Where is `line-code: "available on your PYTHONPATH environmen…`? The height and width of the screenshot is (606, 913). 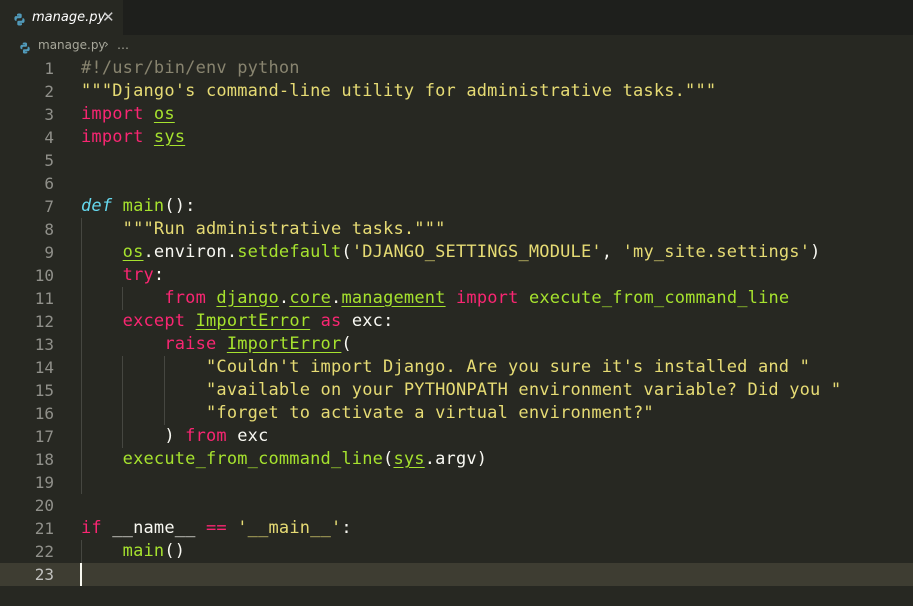 line-code: "available on your PYTHONPATH environmen… is located at coordinates (461, 390).